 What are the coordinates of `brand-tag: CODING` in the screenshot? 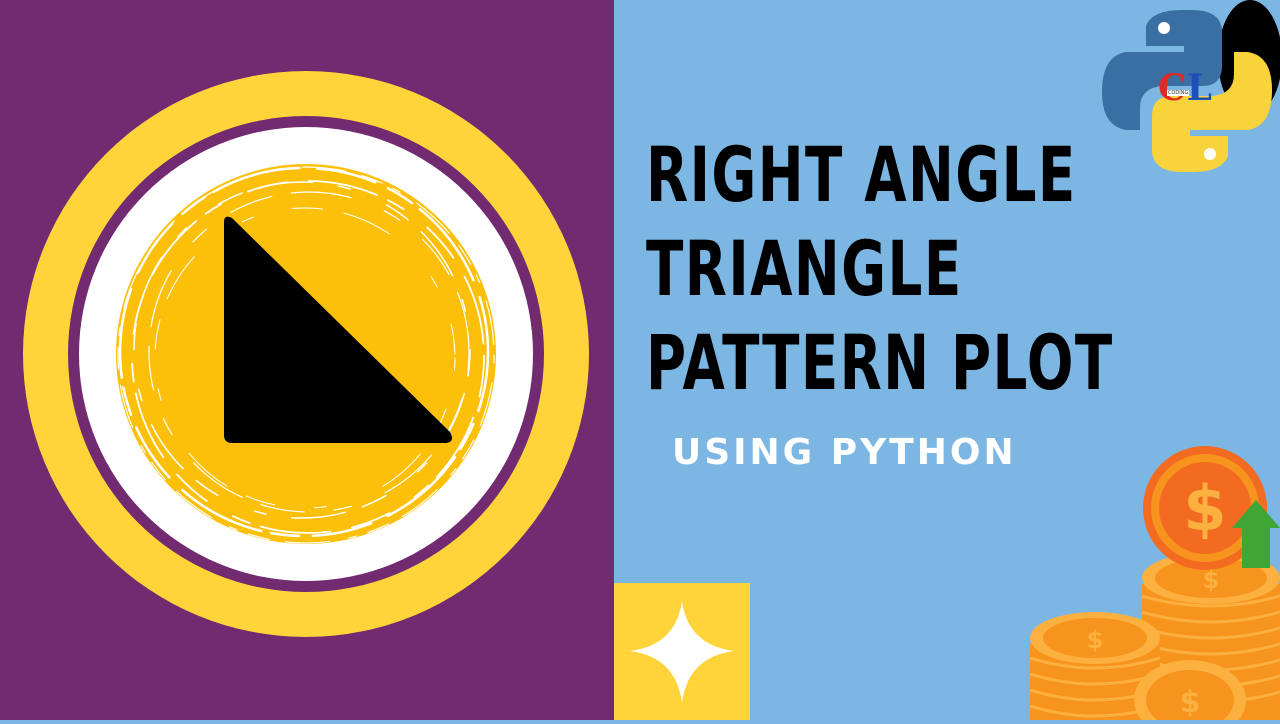 It's located at (1178, 93).